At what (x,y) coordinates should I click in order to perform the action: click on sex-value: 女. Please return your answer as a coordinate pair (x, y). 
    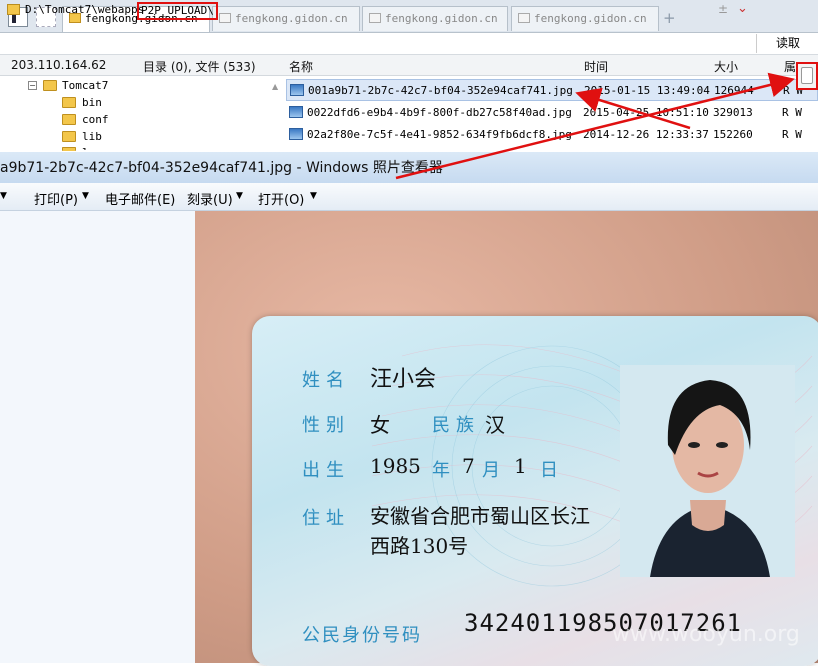
    Looking at the image, I should click on (380, 425).